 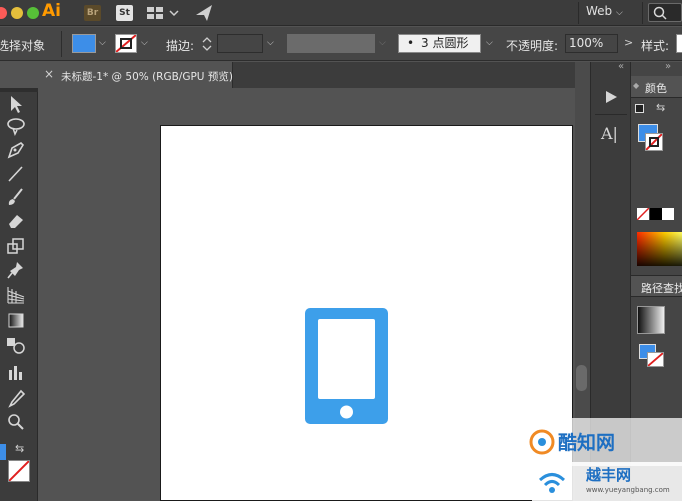 I want to click on toolbar-fill-swatch, so click(x=3, y=452).